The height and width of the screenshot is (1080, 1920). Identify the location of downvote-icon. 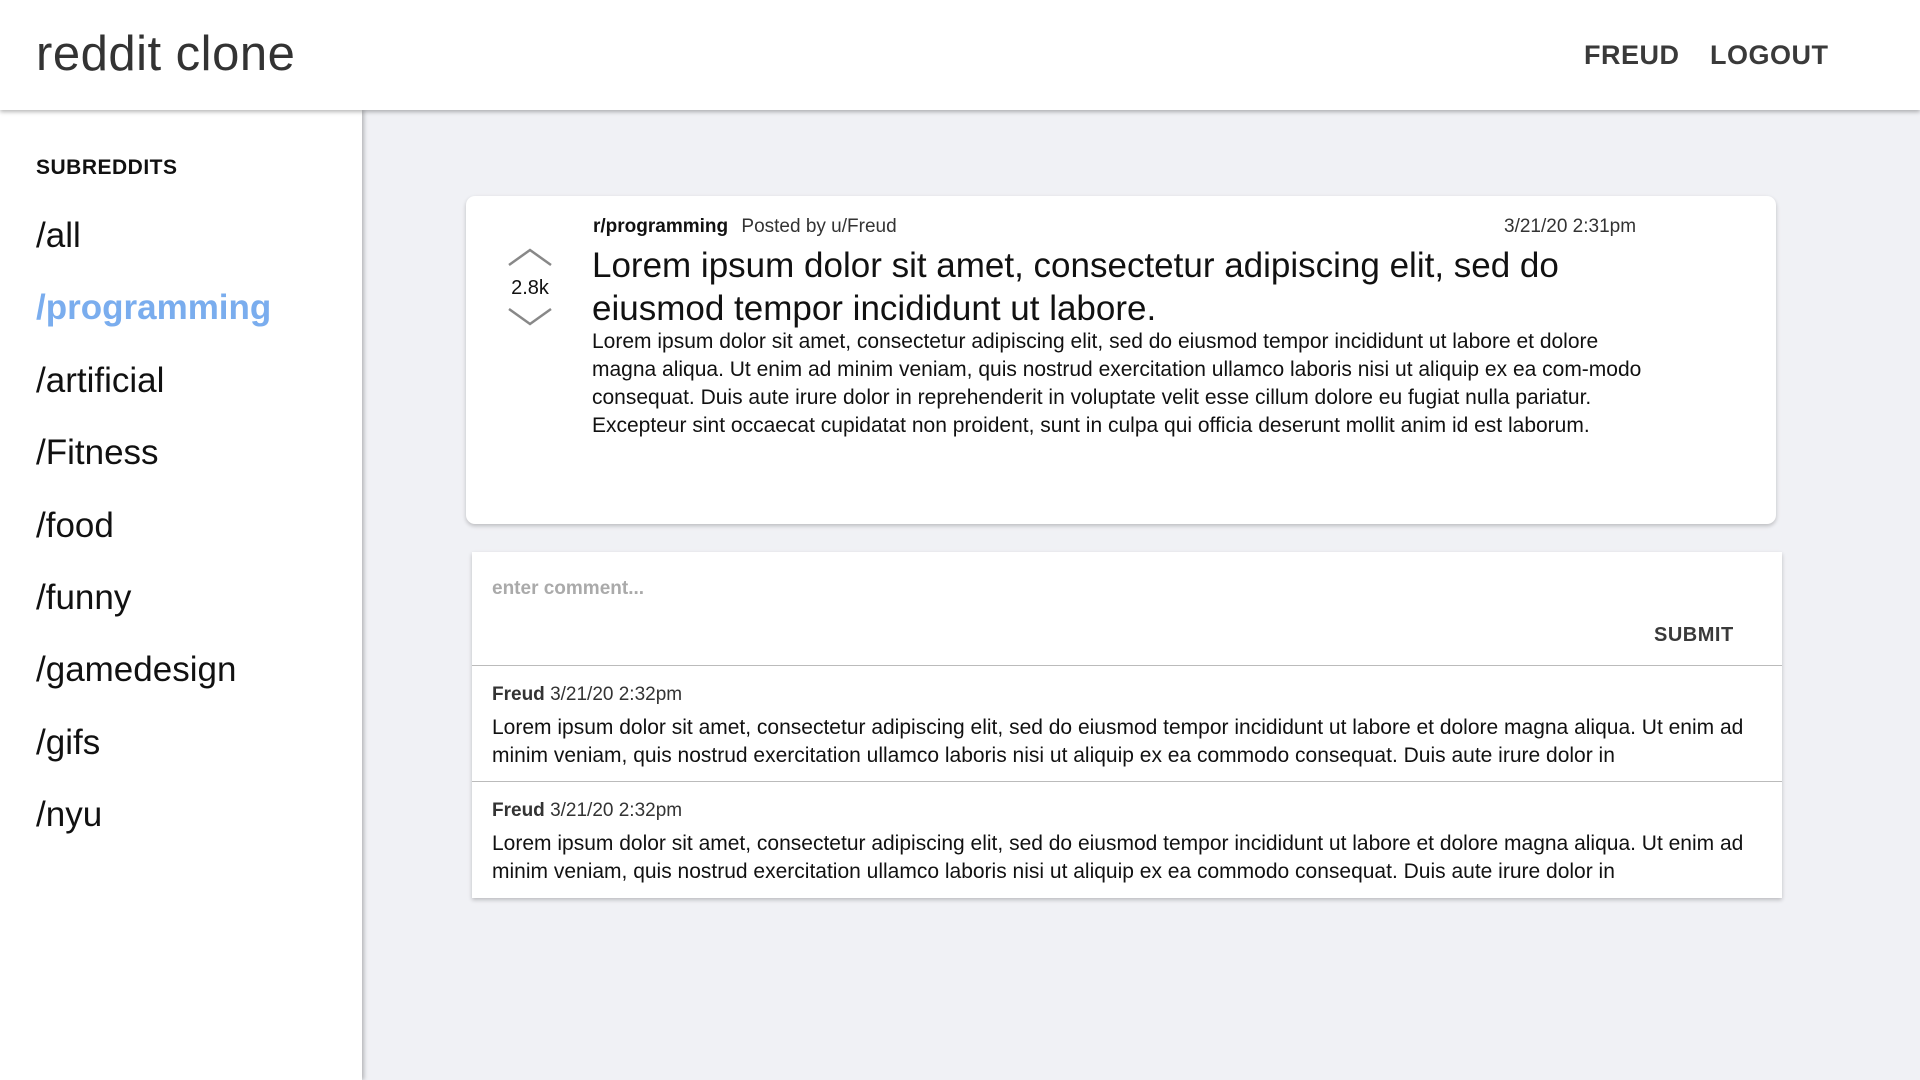
(530, 319).